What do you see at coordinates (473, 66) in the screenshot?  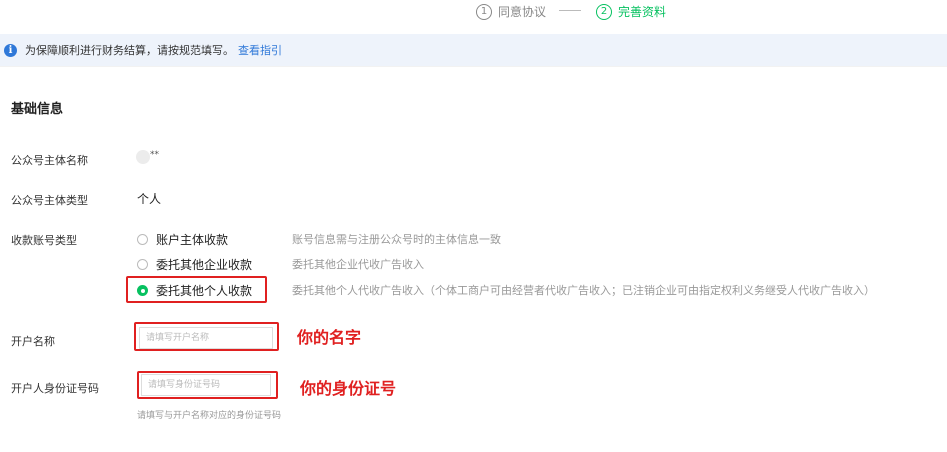 I see `divider` at bounding box center [473, 66].